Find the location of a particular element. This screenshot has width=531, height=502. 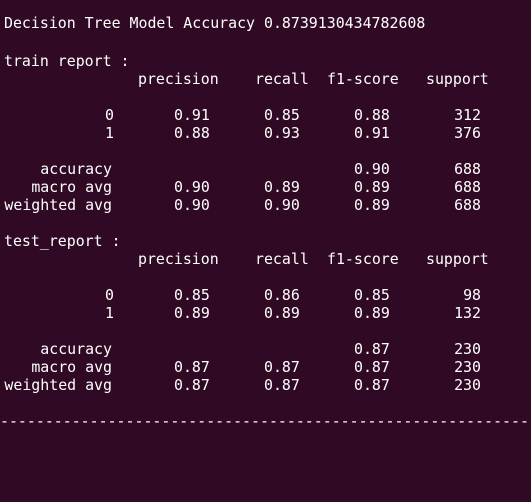

test-class-0-row: 0 0.85 0.86 0.85 98 is located at coordinates (264, 295).